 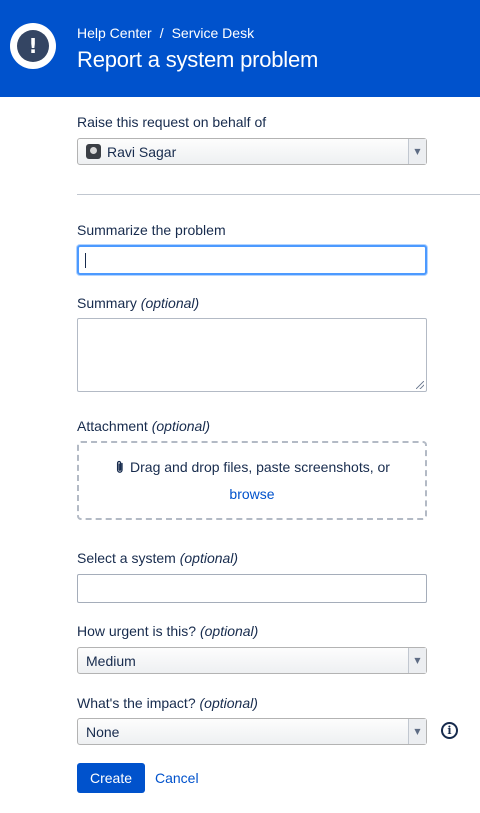 What do you see at coordinates (138, 303) in the screenshot?
I see `summary-label: Summary (optional)` at bounding box center [138, 303].